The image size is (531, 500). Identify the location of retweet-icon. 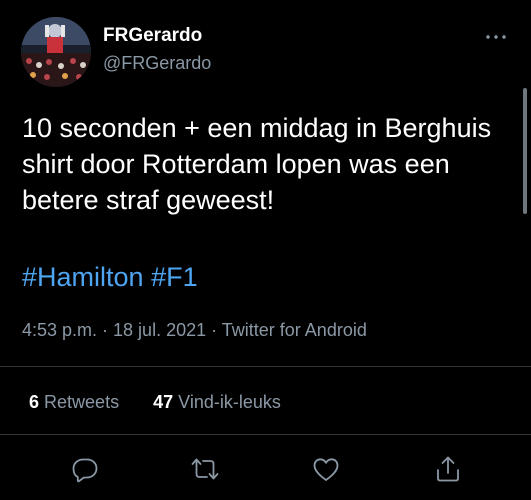
(205, 469).